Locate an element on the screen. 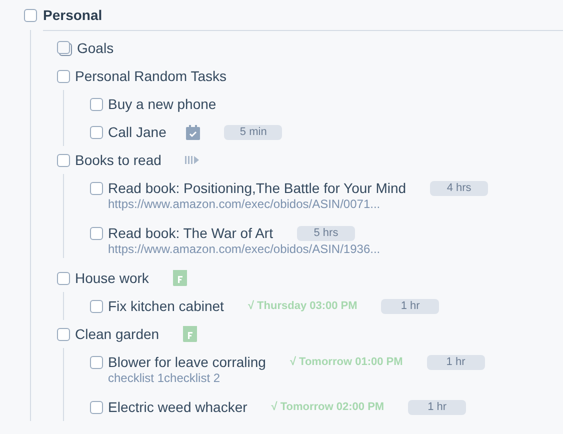  task-title: Fix kitchen cabinet is located at coordinates (166, 306).